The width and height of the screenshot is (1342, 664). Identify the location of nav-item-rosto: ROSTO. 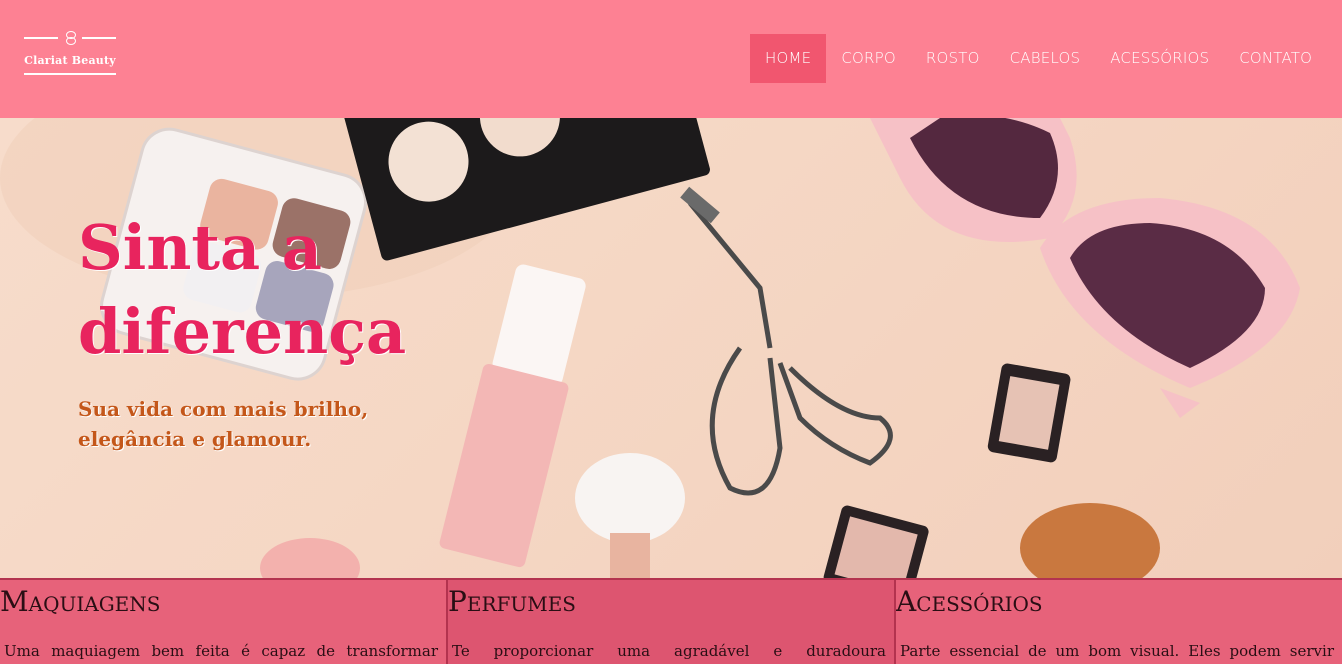
(953, 58).